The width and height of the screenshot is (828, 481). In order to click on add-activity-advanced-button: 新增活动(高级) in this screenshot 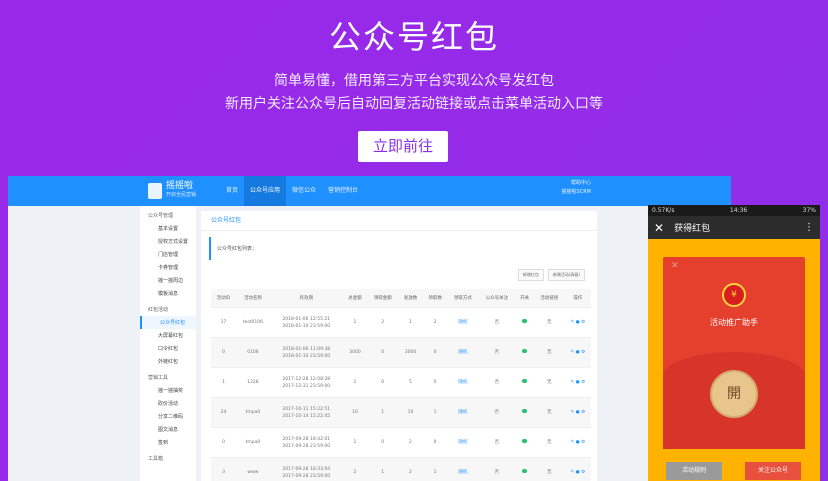, I will do `click(566, 275)`.